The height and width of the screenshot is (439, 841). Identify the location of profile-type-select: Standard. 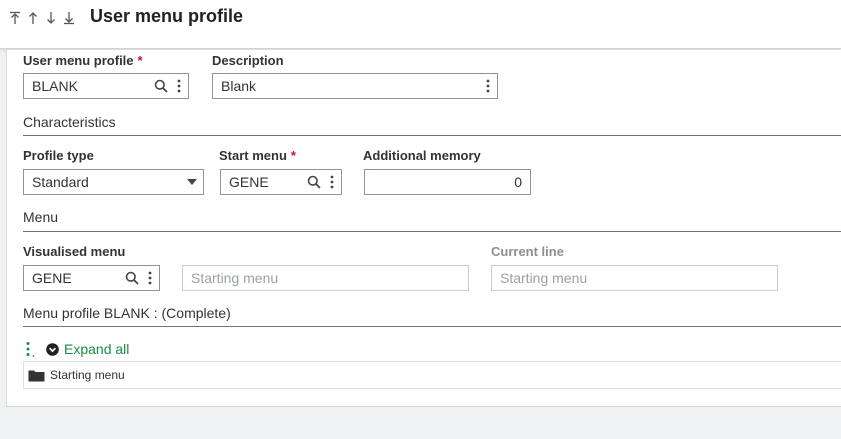
(113, 182).